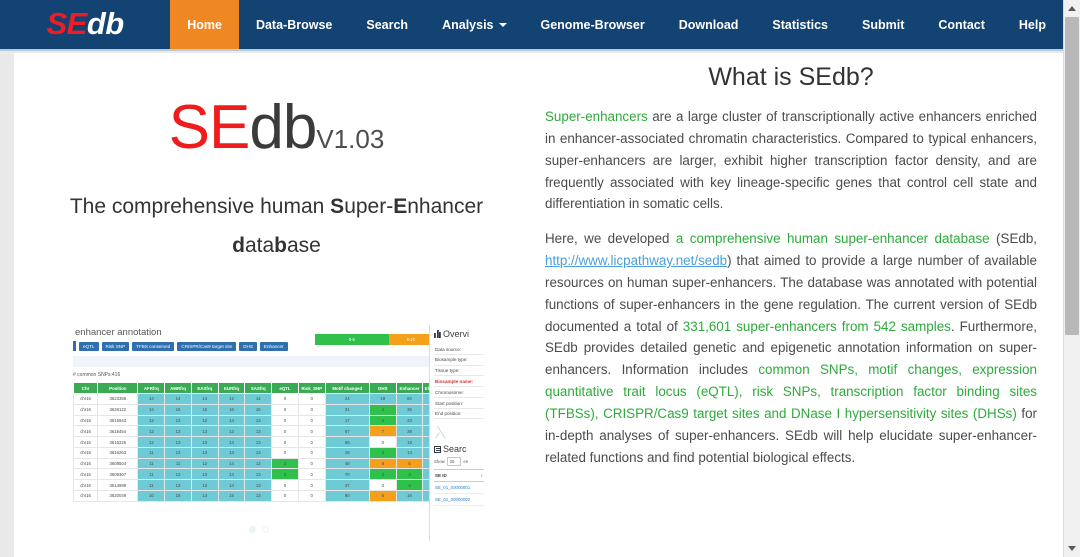  What do you see at coordinates (285, 388) in the screenshot?
I see `screenshot-col-eqtl: eQTL` at bounding box center [285, 388].